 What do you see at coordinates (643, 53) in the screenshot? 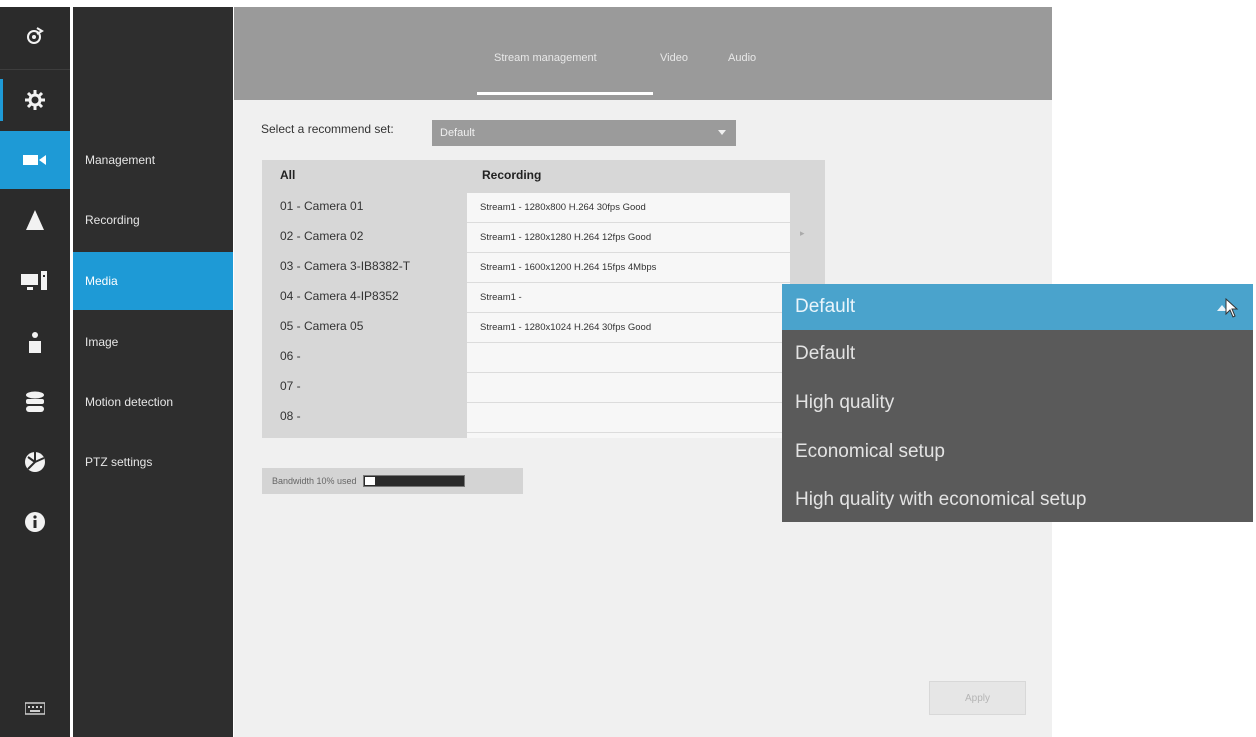
I see `tab-bar: Stream management Video Audio` at bounding box center [643, 53].